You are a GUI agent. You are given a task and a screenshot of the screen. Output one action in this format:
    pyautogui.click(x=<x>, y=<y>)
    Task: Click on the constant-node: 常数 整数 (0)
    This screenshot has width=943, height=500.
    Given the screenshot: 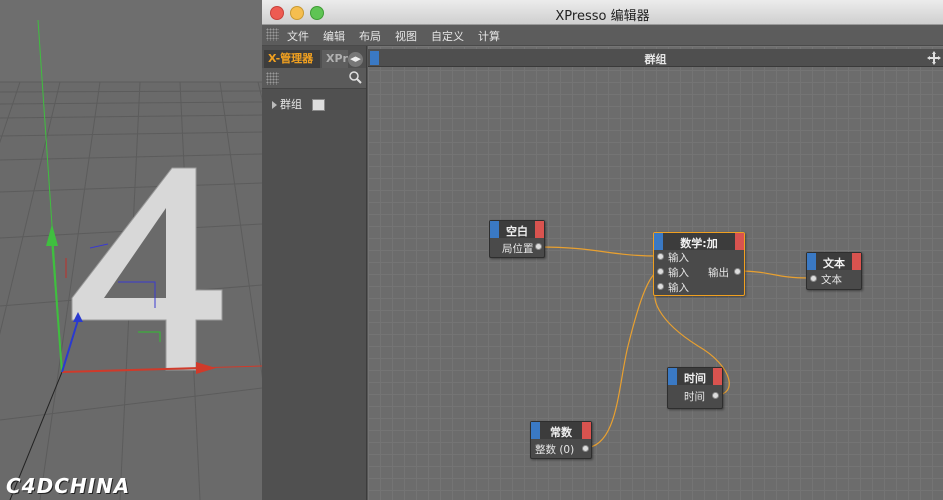 What is the action you would take?
    pyautogui.click(x=561, y=440)
    